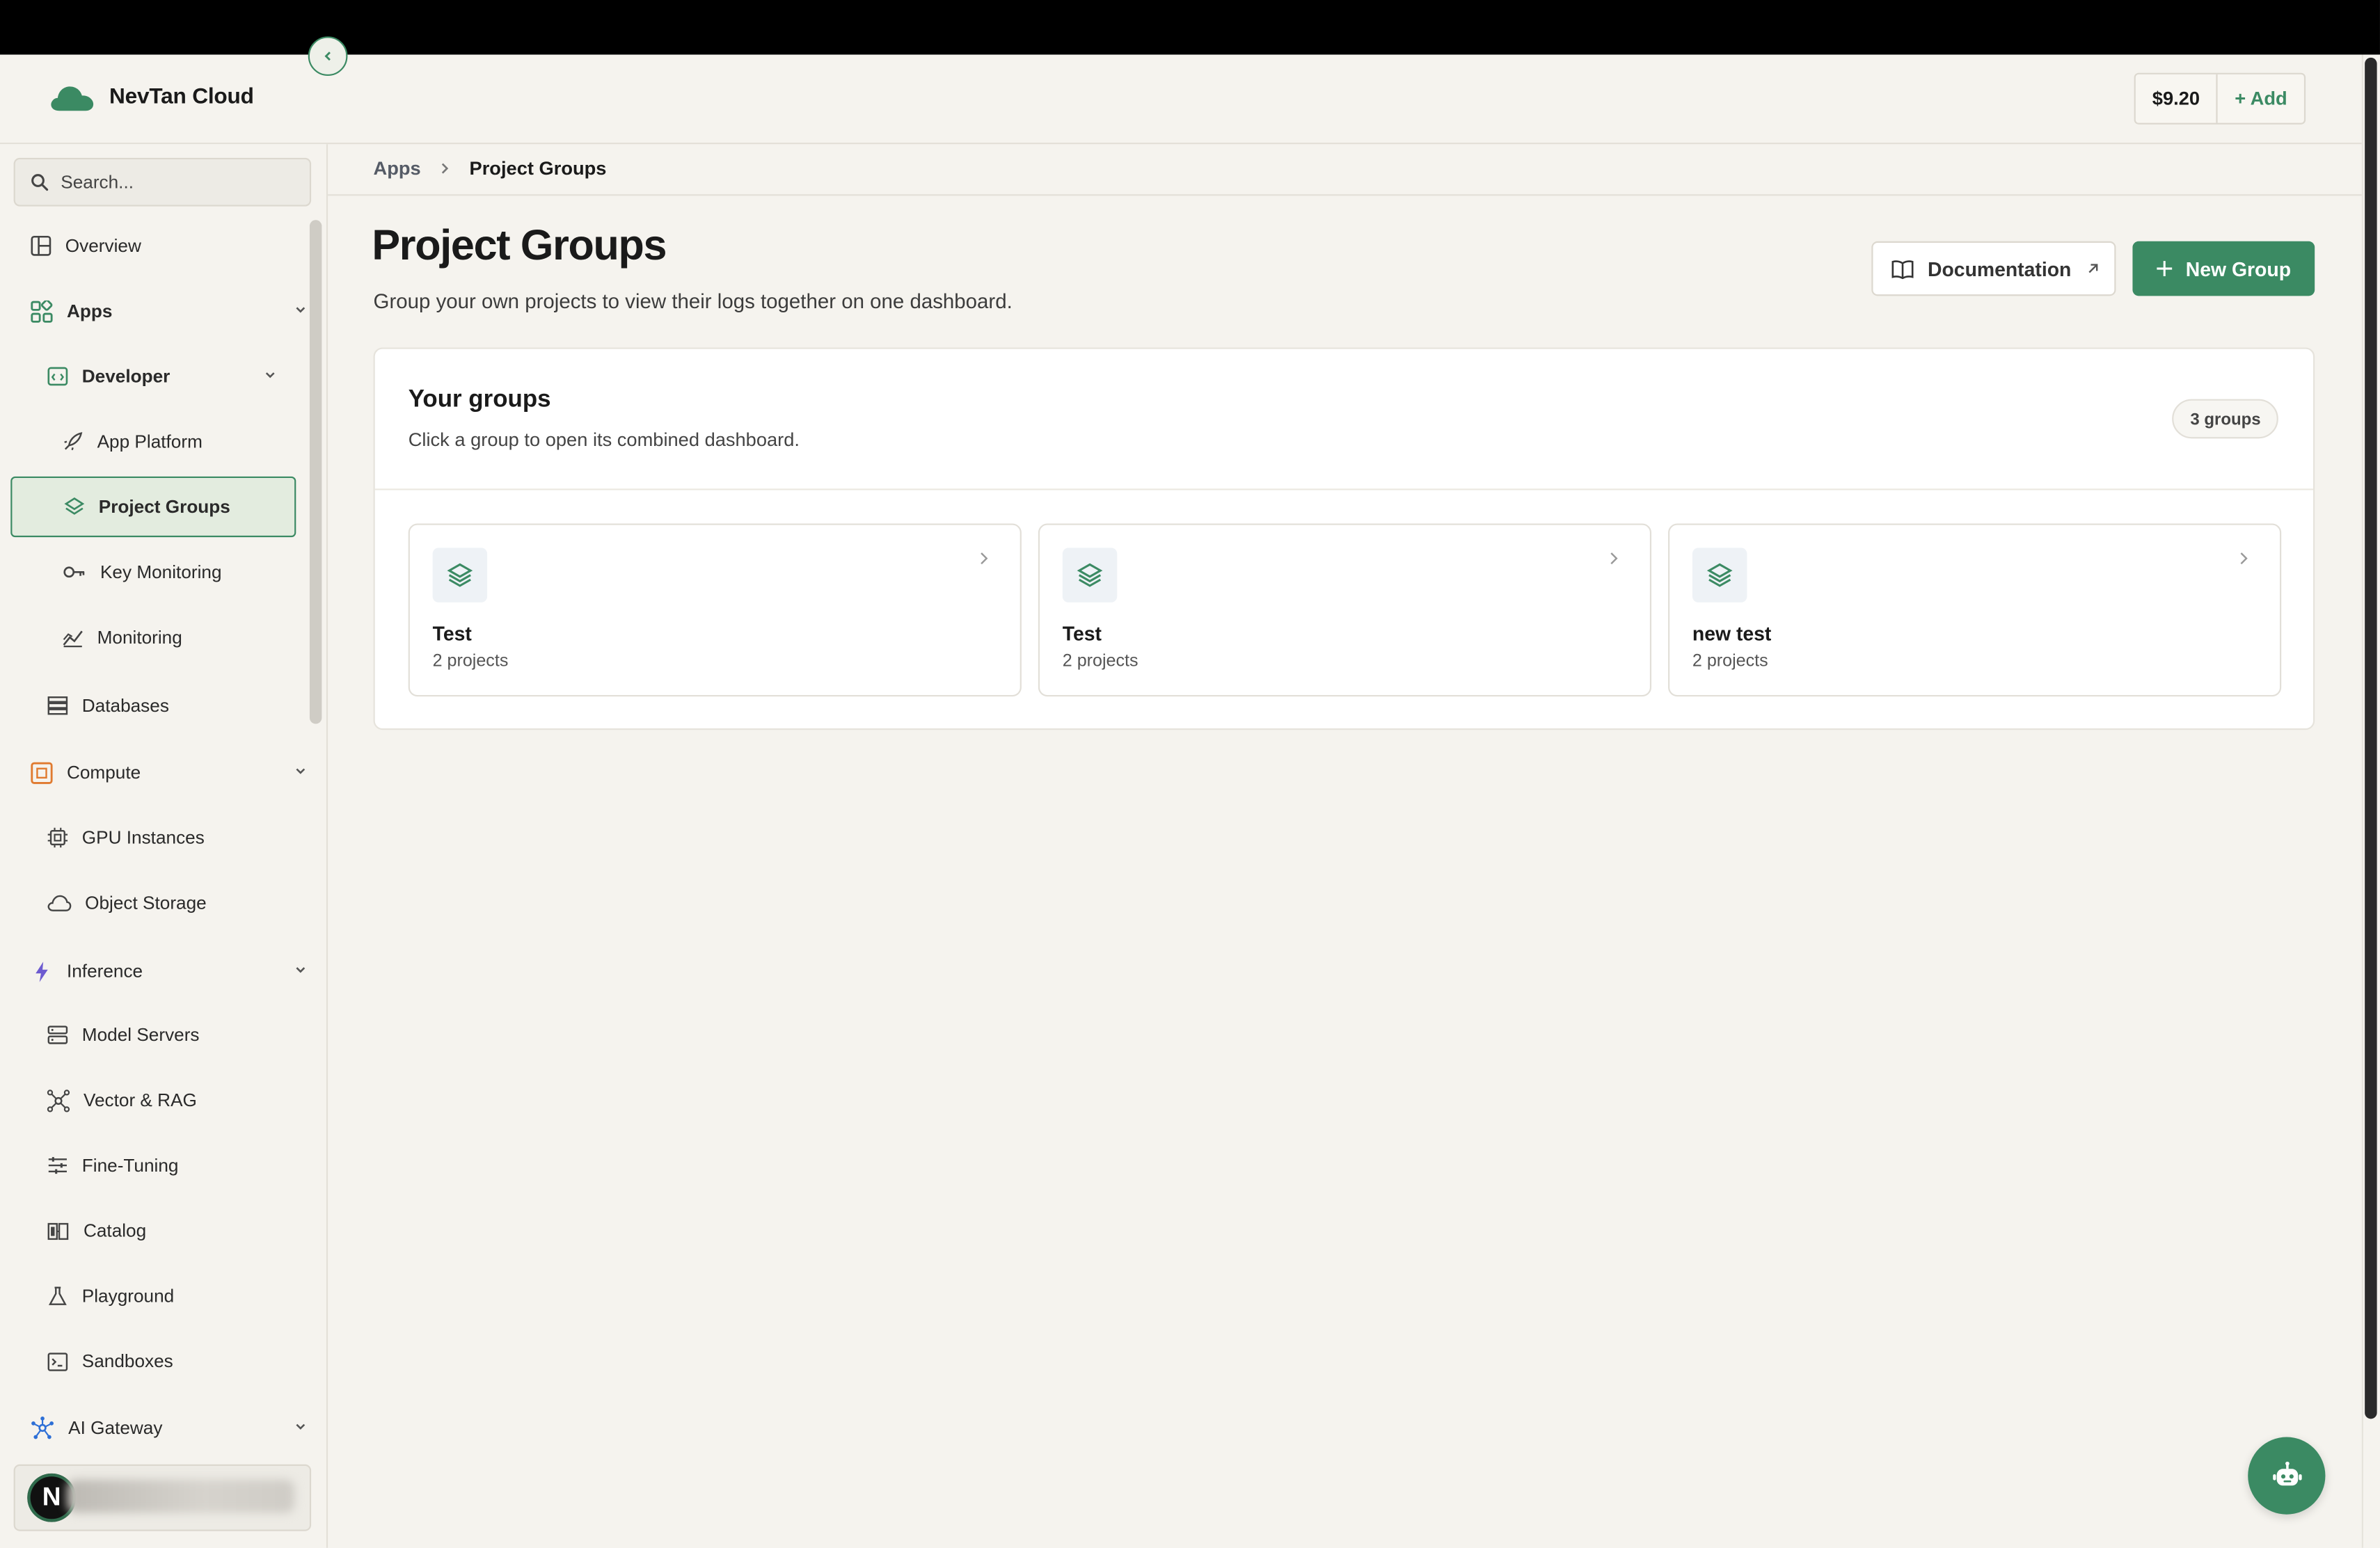 This screenshot has width=2380, height=1548. Describe the element at coordinates (168, 1428) in the screenshot. I see `sidebar-item-ai-gateway: AI Gateway` at that location.